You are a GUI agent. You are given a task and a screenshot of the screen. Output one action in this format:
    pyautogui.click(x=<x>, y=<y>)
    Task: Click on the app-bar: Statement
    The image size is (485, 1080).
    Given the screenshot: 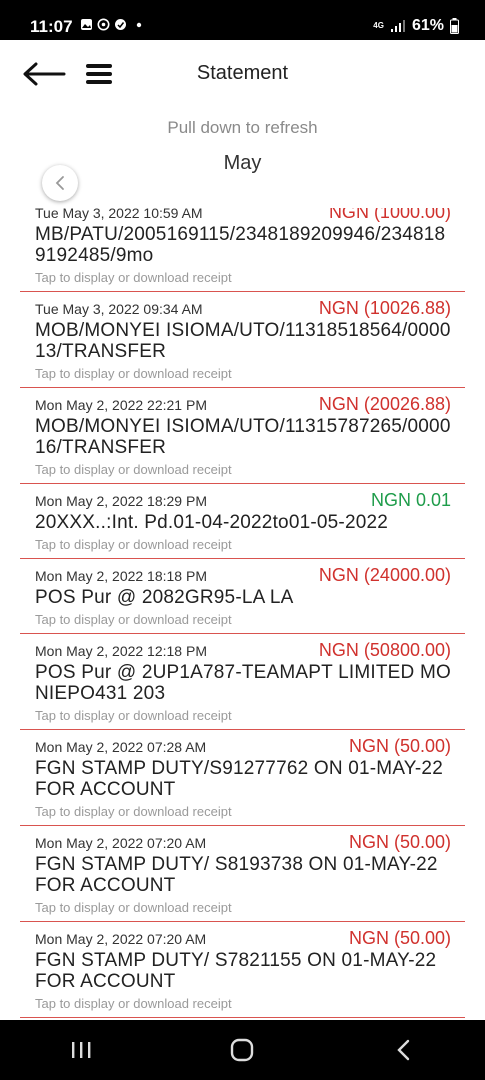 What is the action you would take?
    pyautogui.click(x=242, y=74)
    